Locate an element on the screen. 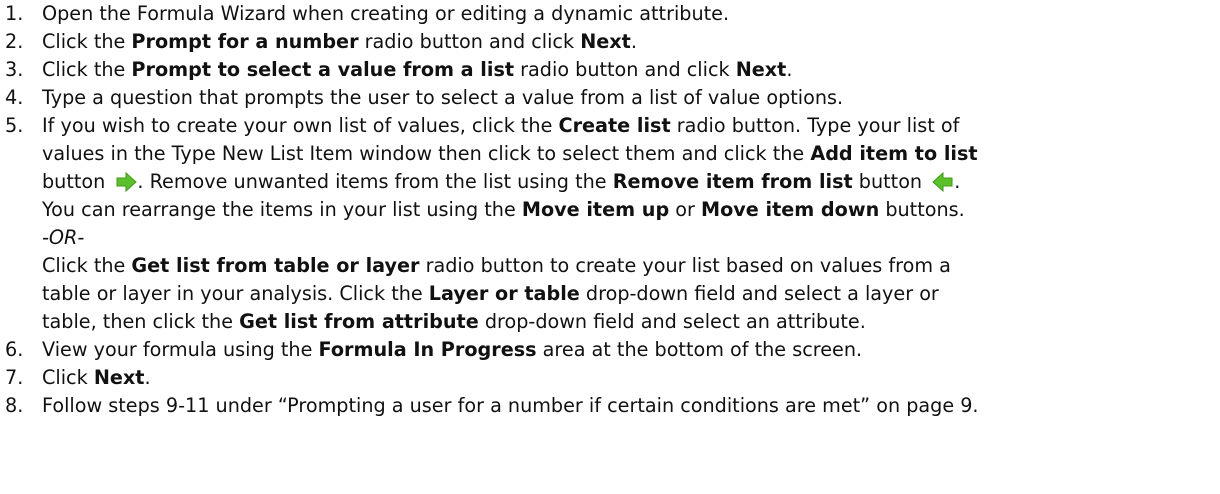 This screenshot has height=494, width=1220. ui-term: Get list from attribute is located at coordinates (359, 321).